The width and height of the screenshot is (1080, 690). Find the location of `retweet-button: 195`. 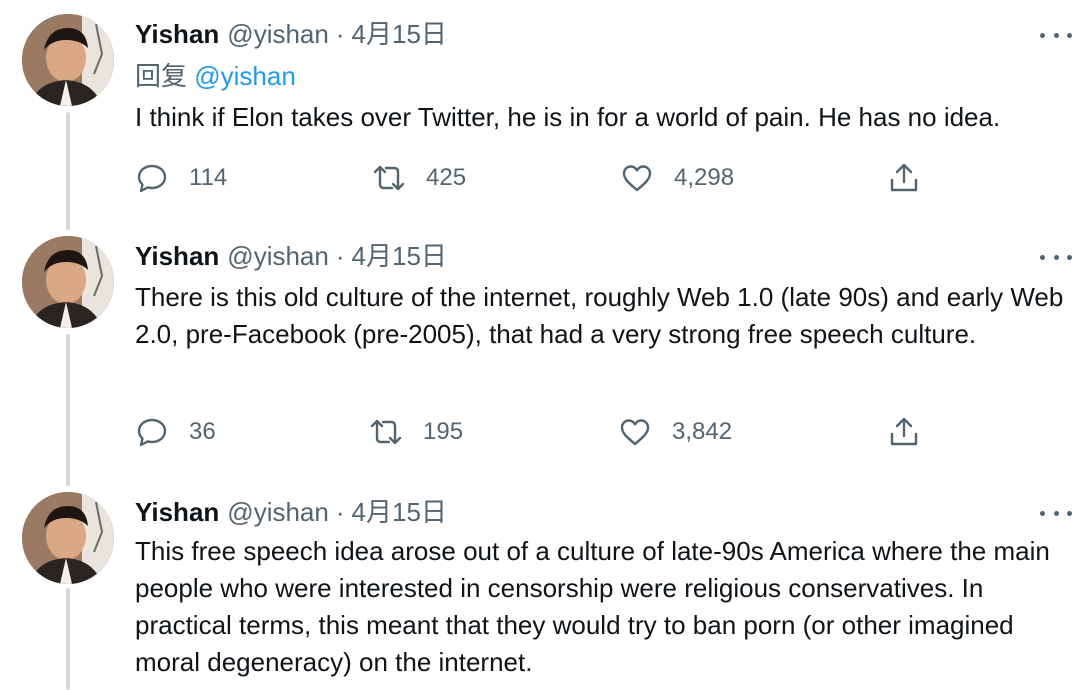

retweet-button: 195 is located at coordinates (416, 432).